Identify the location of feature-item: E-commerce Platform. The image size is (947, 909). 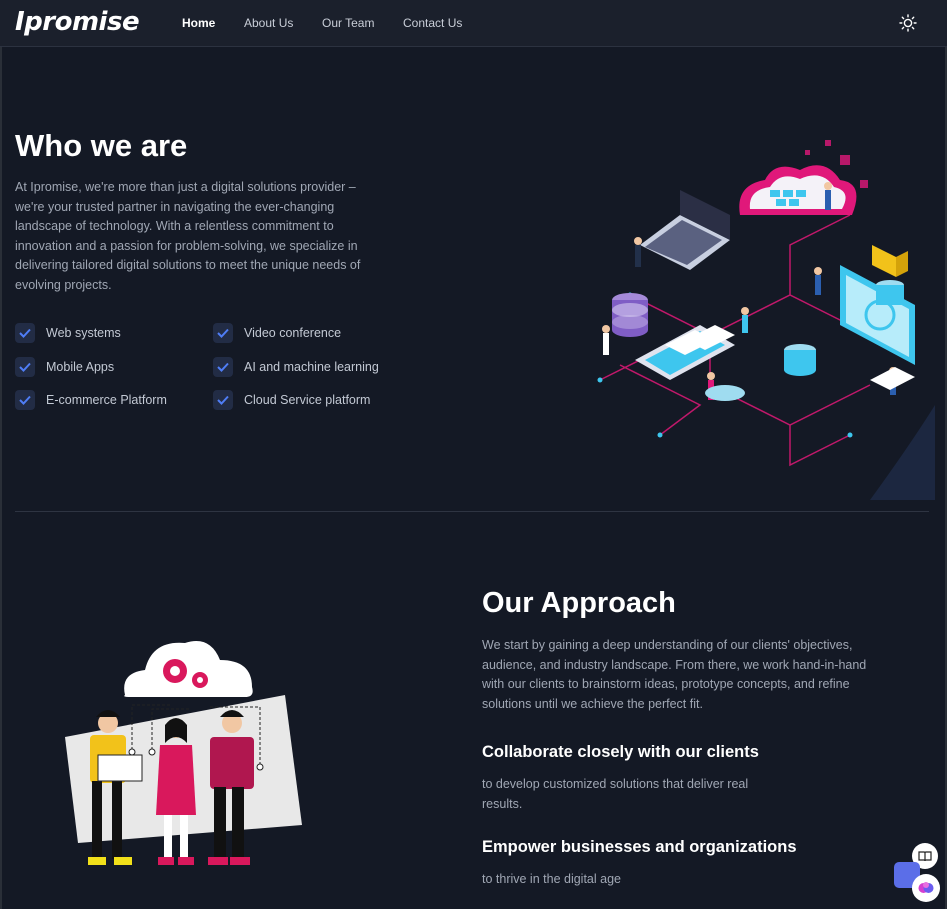
(91, 400).